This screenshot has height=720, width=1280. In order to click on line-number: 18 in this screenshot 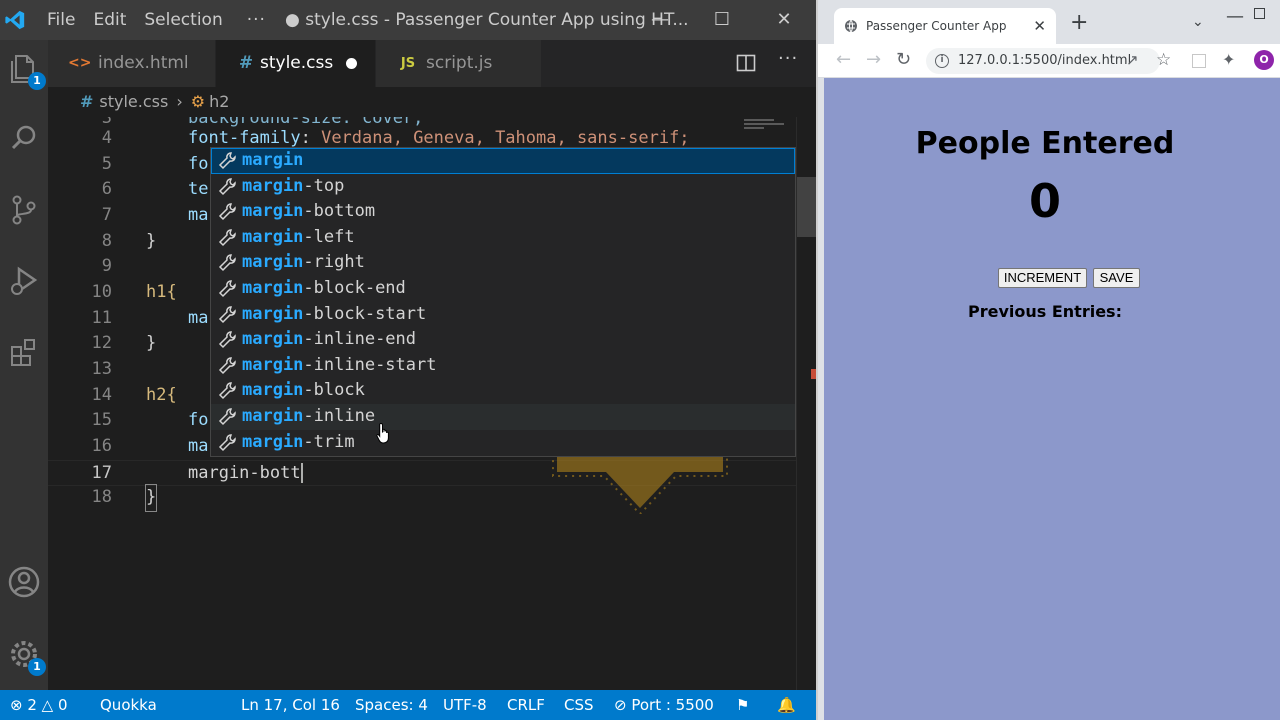, I will do `click(101, 497)`.